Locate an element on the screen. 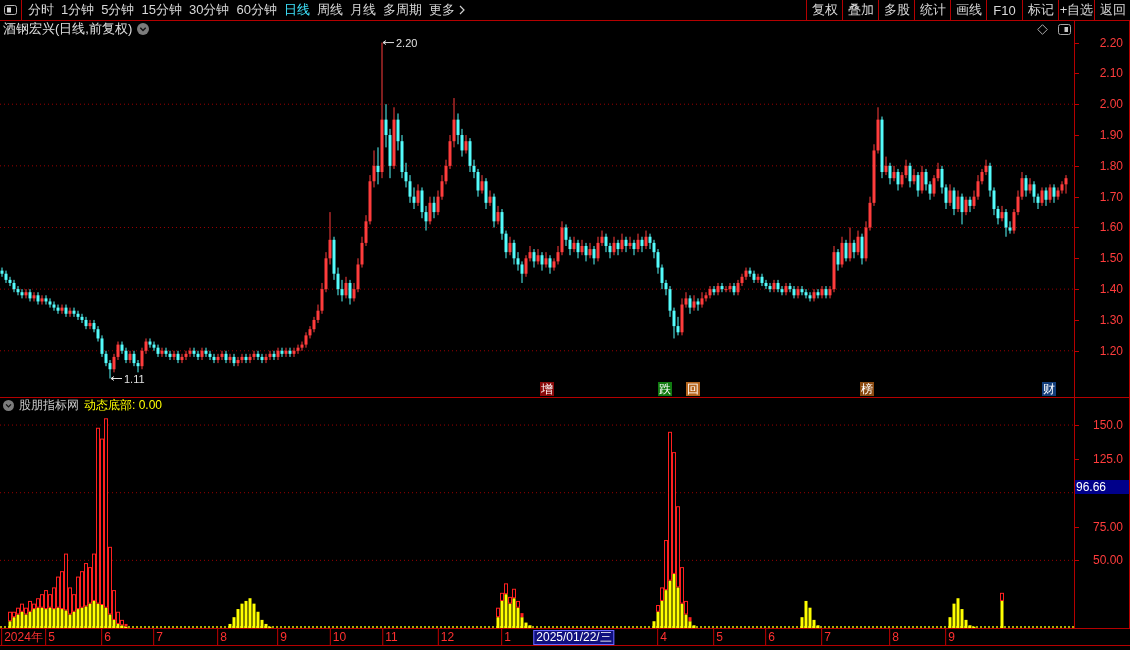  axis-label: 4 is located at coordinates (662, 637).